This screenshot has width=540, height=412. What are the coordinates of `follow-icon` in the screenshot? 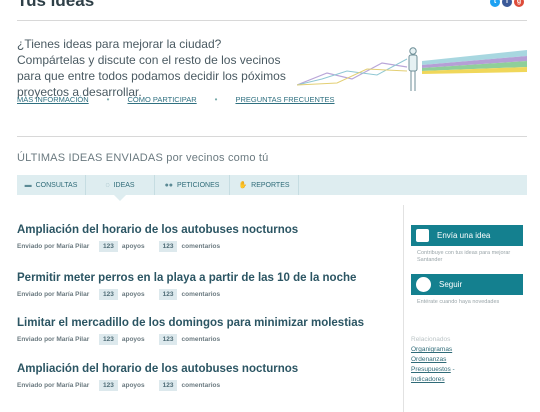 It's located at (423, 284).